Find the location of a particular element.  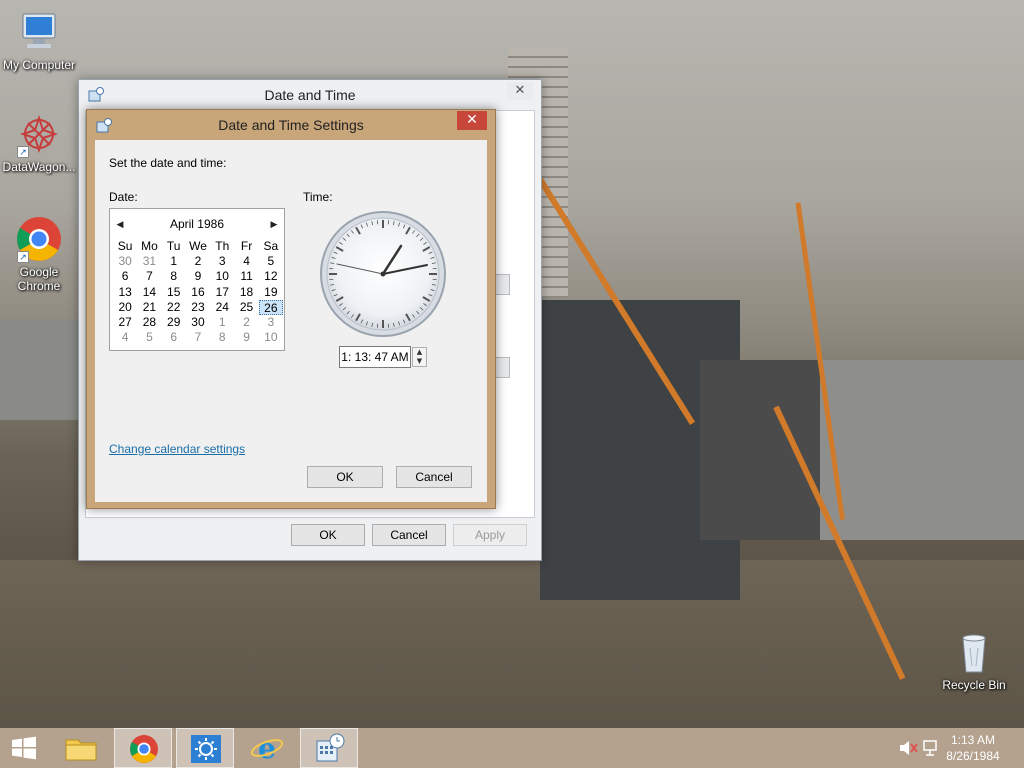

taskbar-clock: 1:13 AM 8/26/1984 is located at coordinates (973, 748).